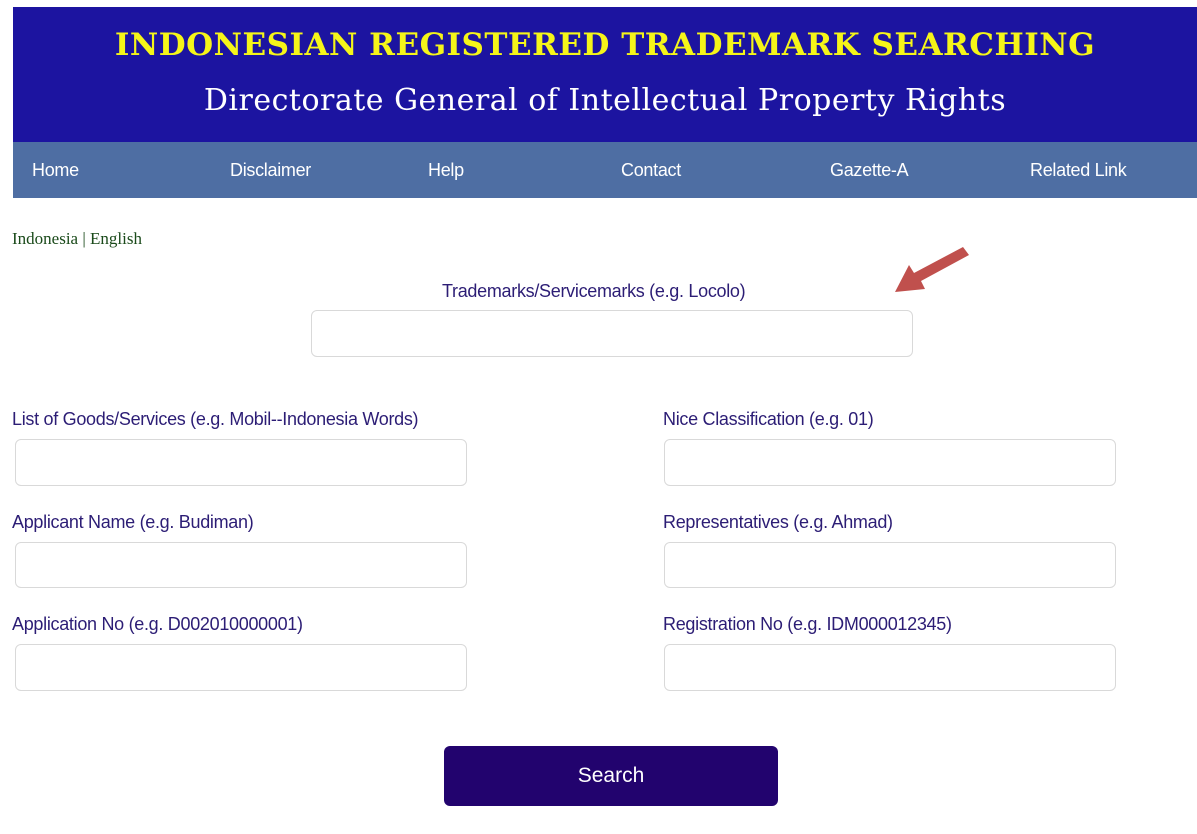 The width and height of the screenshot is (1197, 834). I want to click on nav-disclaimer-link: Disclaimer, so click(270, 170).